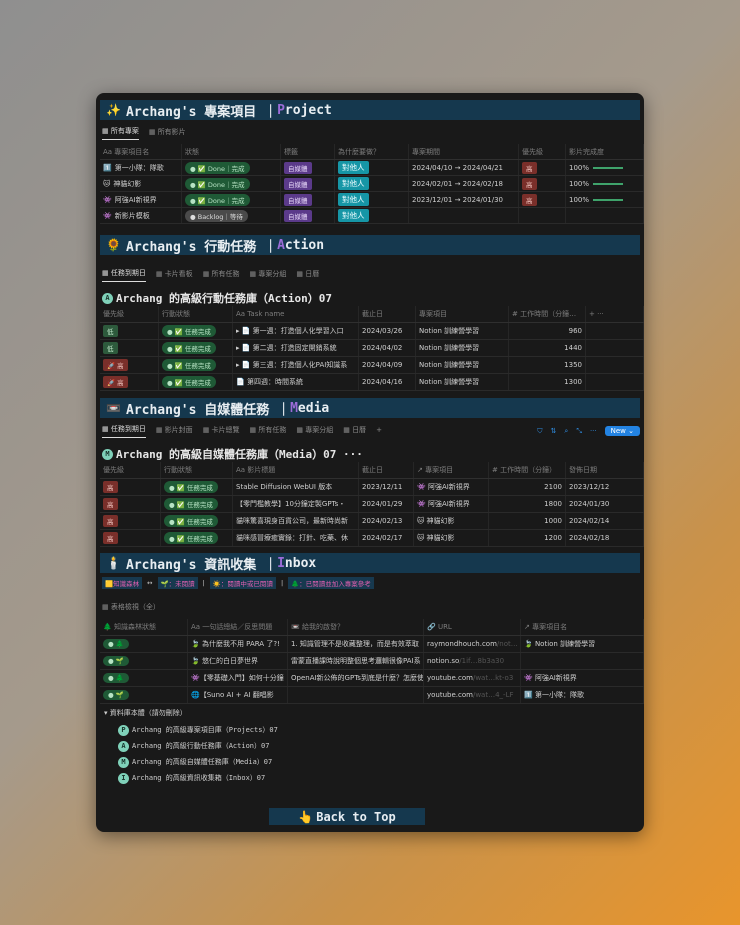 Image resolution: width=740 pixels, height=925 pixels. Describe the element at coordinates (354, 431) in the screenshot. I see `tab-5: ▦ 日曆` at that location.